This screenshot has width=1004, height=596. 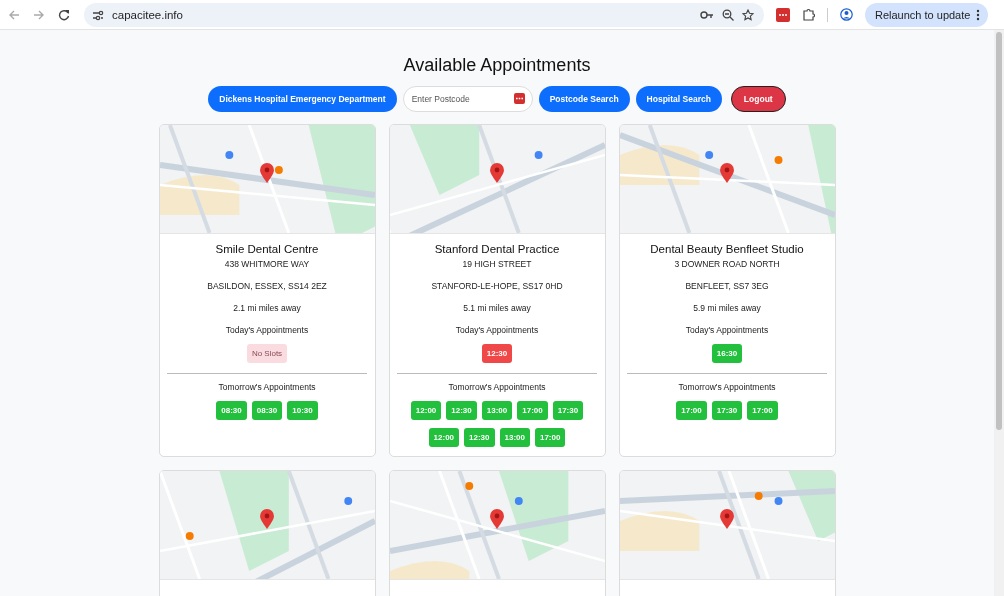 I want to click on more-icon, so click(x=978, y=14).